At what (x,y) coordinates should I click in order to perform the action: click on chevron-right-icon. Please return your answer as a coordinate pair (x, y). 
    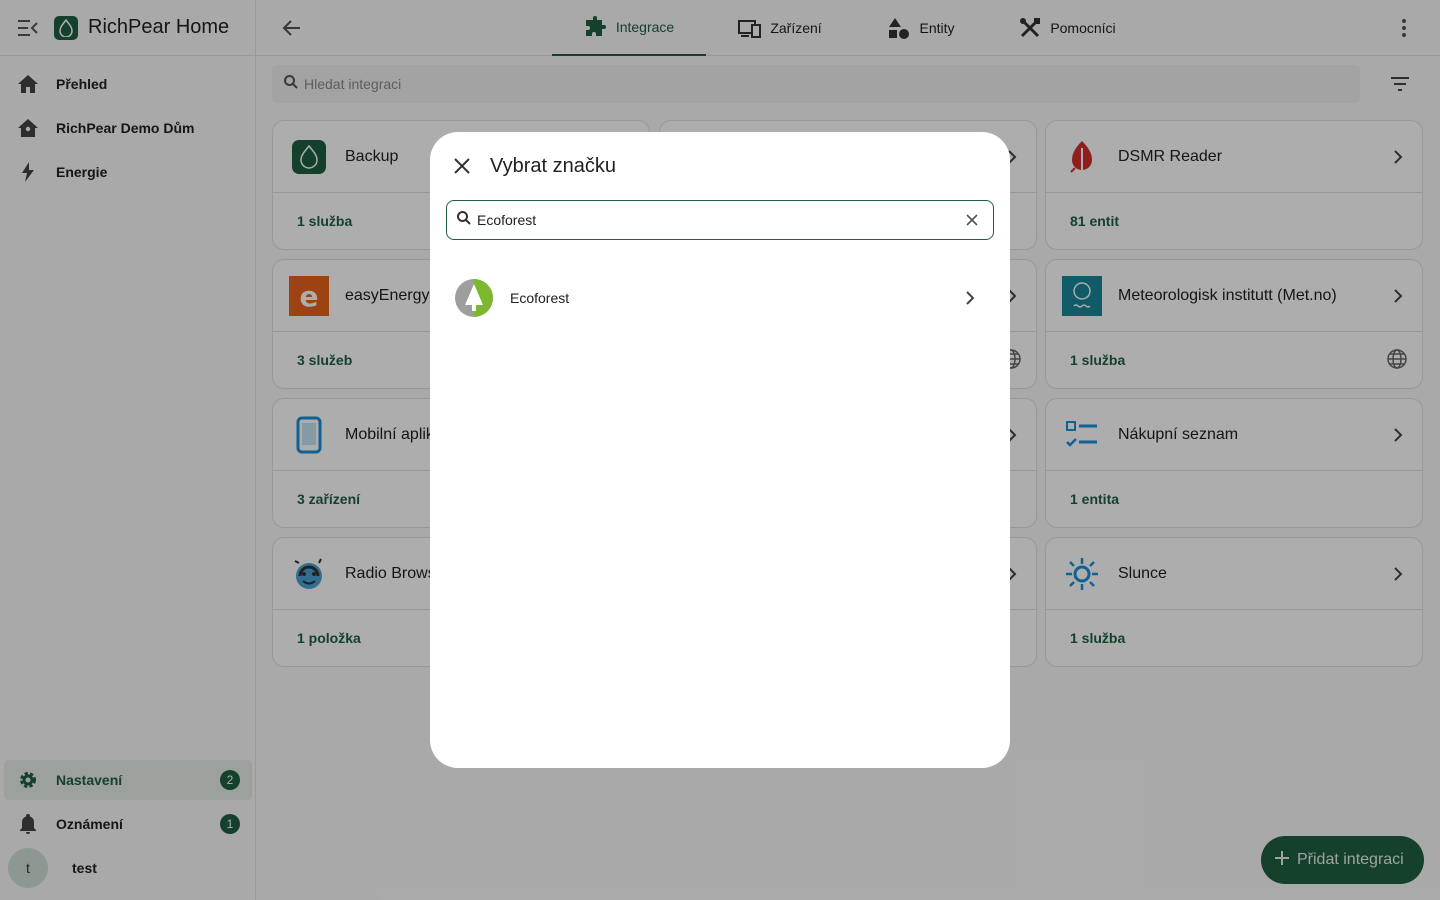
    Looking at the image, I should click on (970, 298).